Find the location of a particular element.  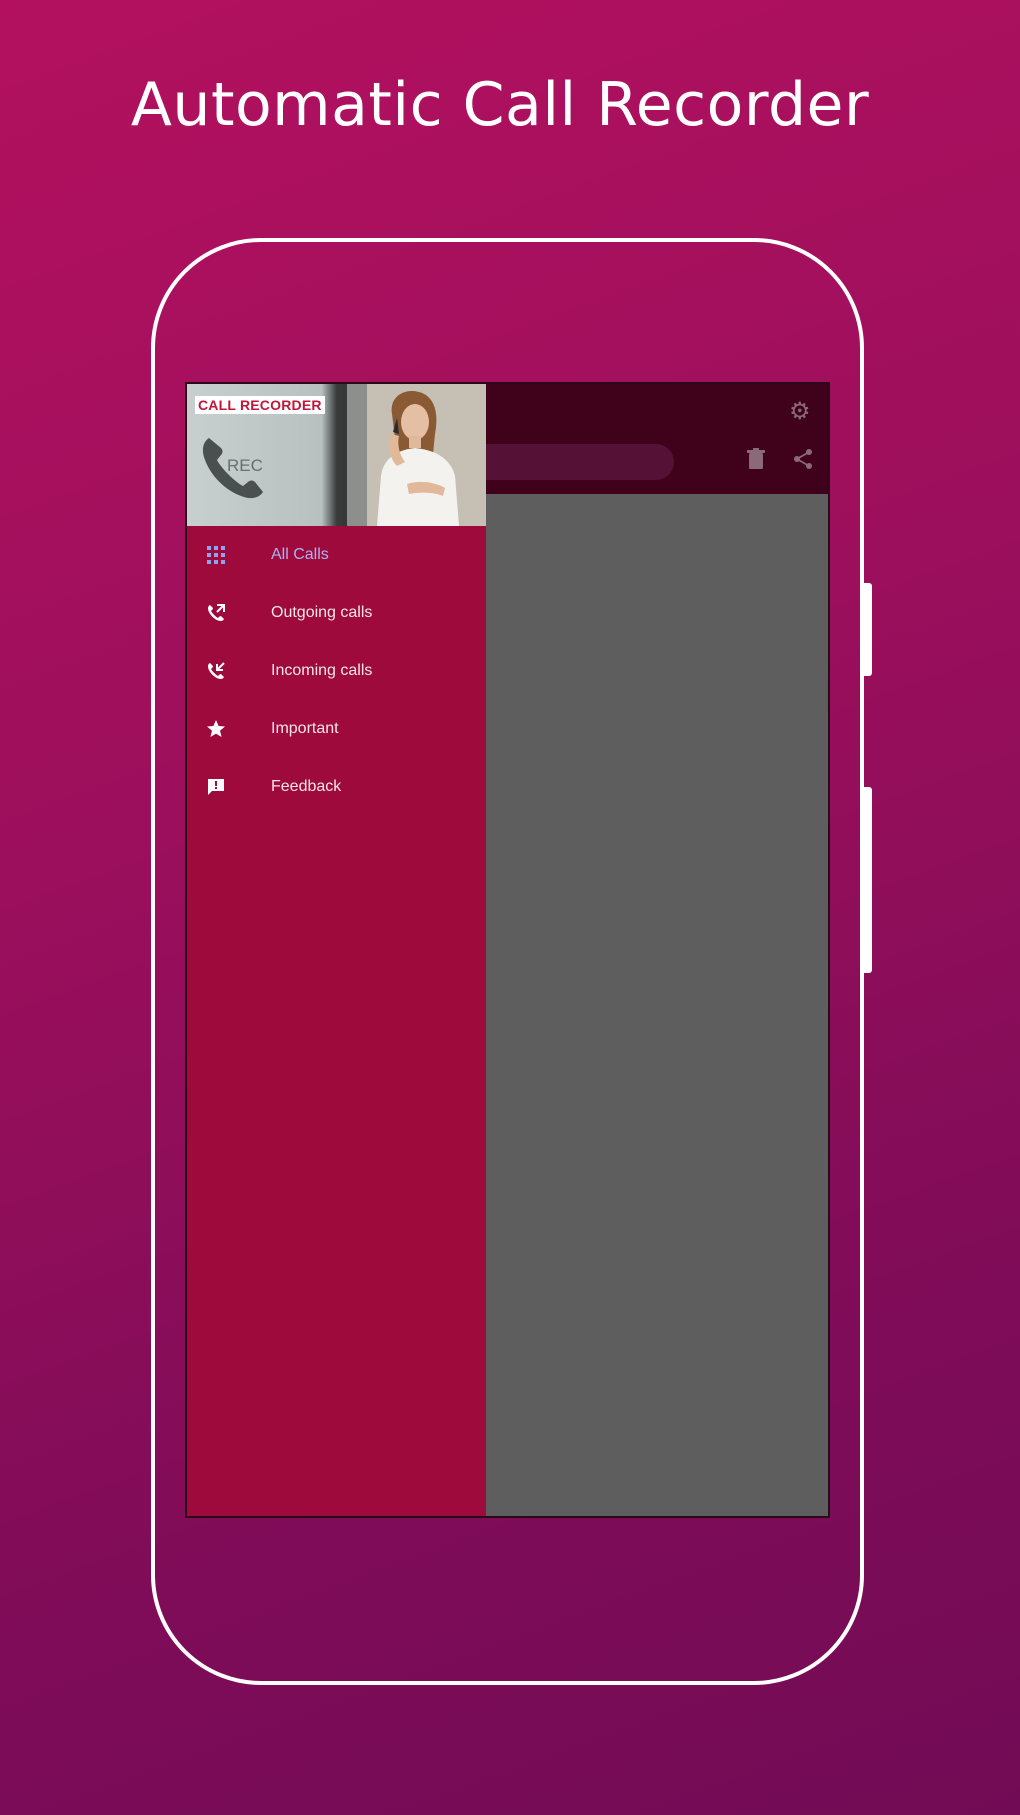

phone-power-button is located at coordinates (868, 880).